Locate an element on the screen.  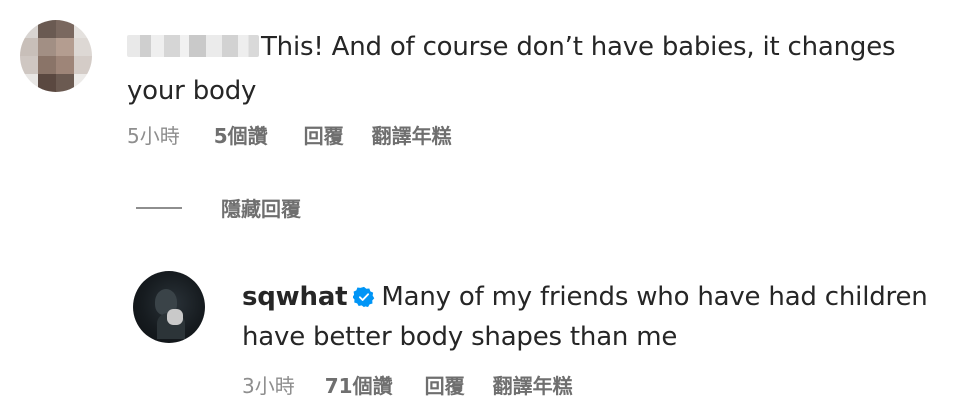
avatar-figure-hand is located at coordinates (175, 317).